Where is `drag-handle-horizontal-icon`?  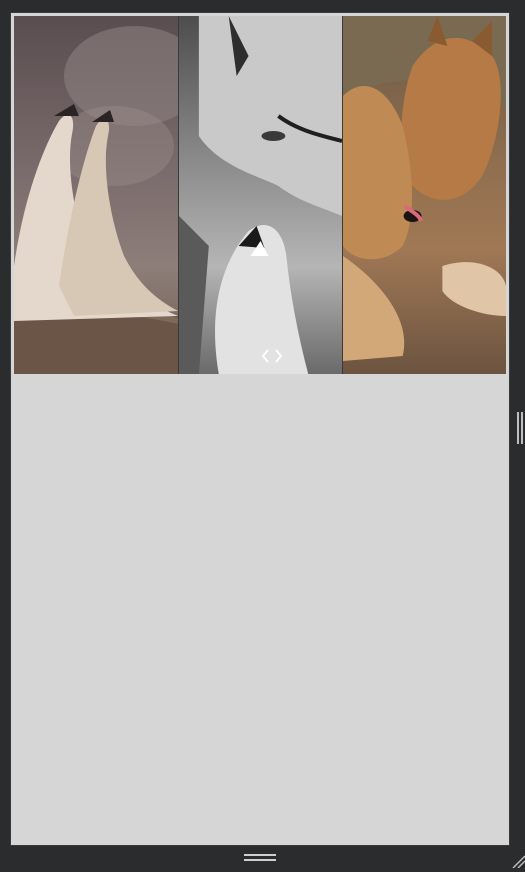 drag-handle-horizontal-icon is located at coordinates (260, 858).